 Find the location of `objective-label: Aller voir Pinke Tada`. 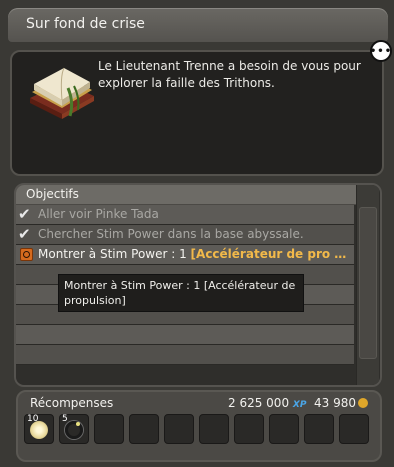

objective-label: Aller voir Pinke Tada is located at coordinates (98, 214).